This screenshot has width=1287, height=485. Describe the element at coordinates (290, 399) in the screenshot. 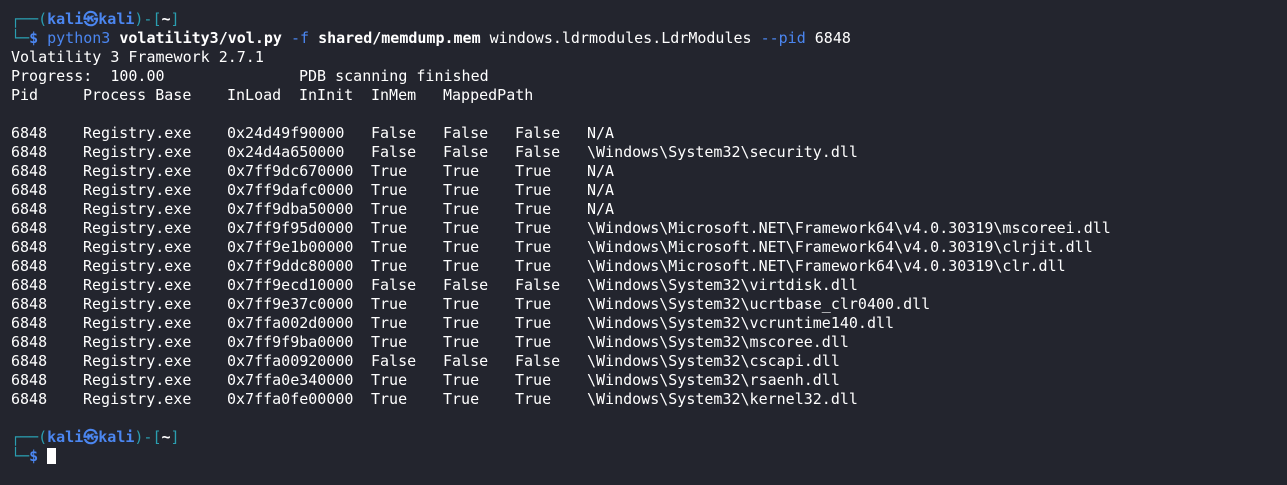

I see `cell-base: 0x7ffa0fe00000` at that location.